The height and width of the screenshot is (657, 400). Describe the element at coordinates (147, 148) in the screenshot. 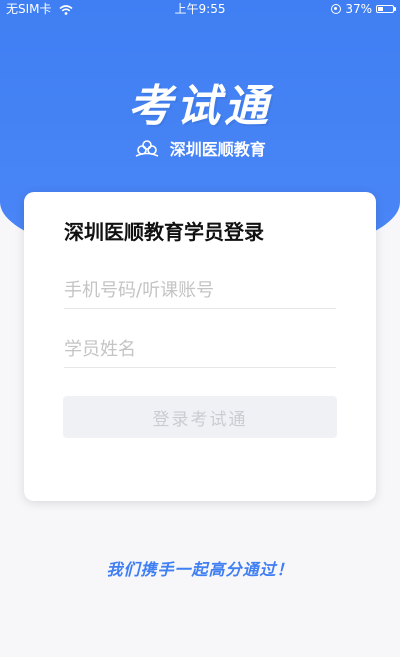

I see `org-logo-icon` at that location.